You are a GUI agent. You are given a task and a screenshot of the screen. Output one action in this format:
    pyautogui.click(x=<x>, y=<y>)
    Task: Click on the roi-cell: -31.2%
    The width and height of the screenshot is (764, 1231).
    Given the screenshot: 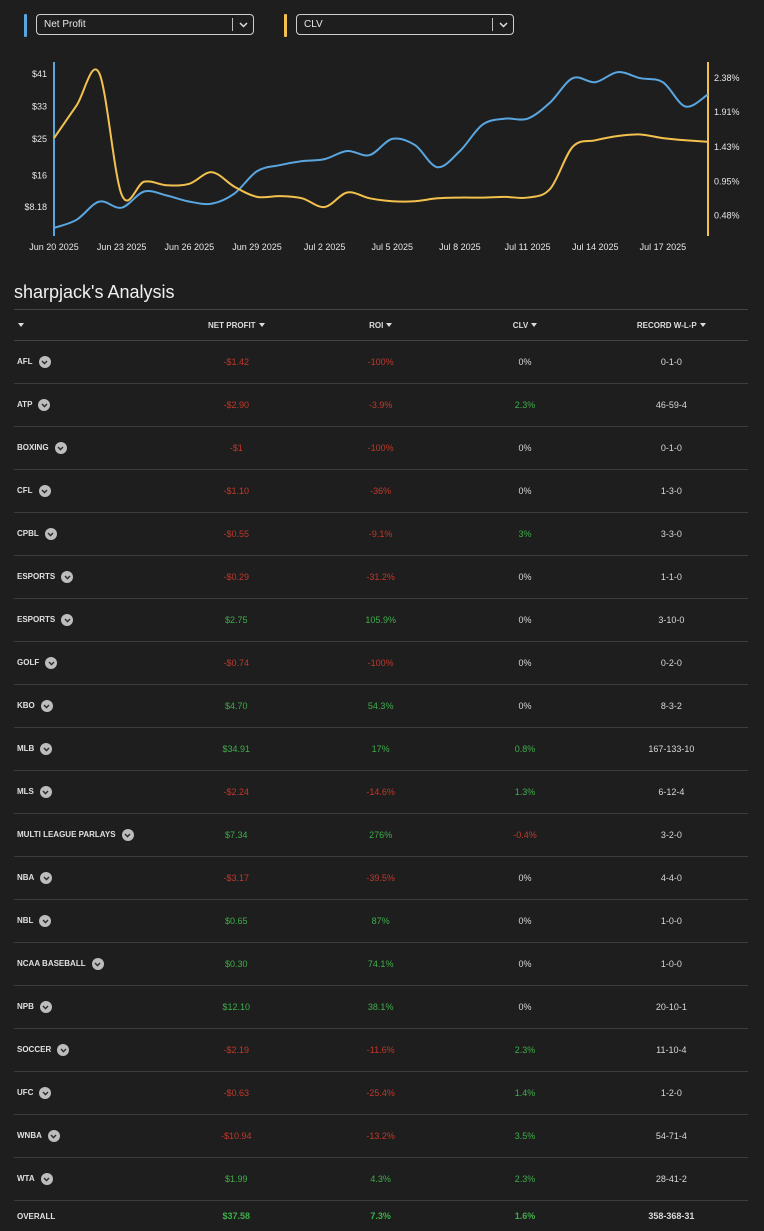 What is the action you would take?
    pyautogui.click(x=380, y=577)
    